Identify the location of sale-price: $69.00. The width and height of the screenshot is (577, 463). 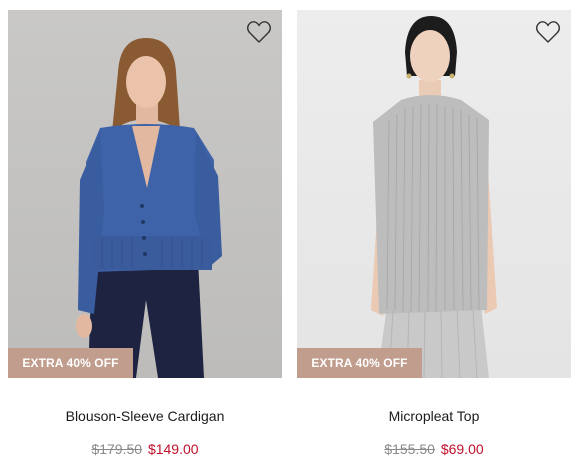
(462, 449).